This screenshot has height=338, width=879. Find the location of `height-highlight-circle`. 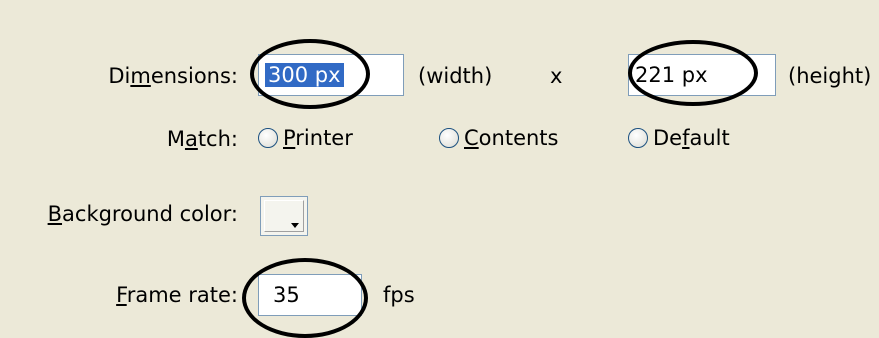

height-highlight-circle is located at coordinates (693, 73).